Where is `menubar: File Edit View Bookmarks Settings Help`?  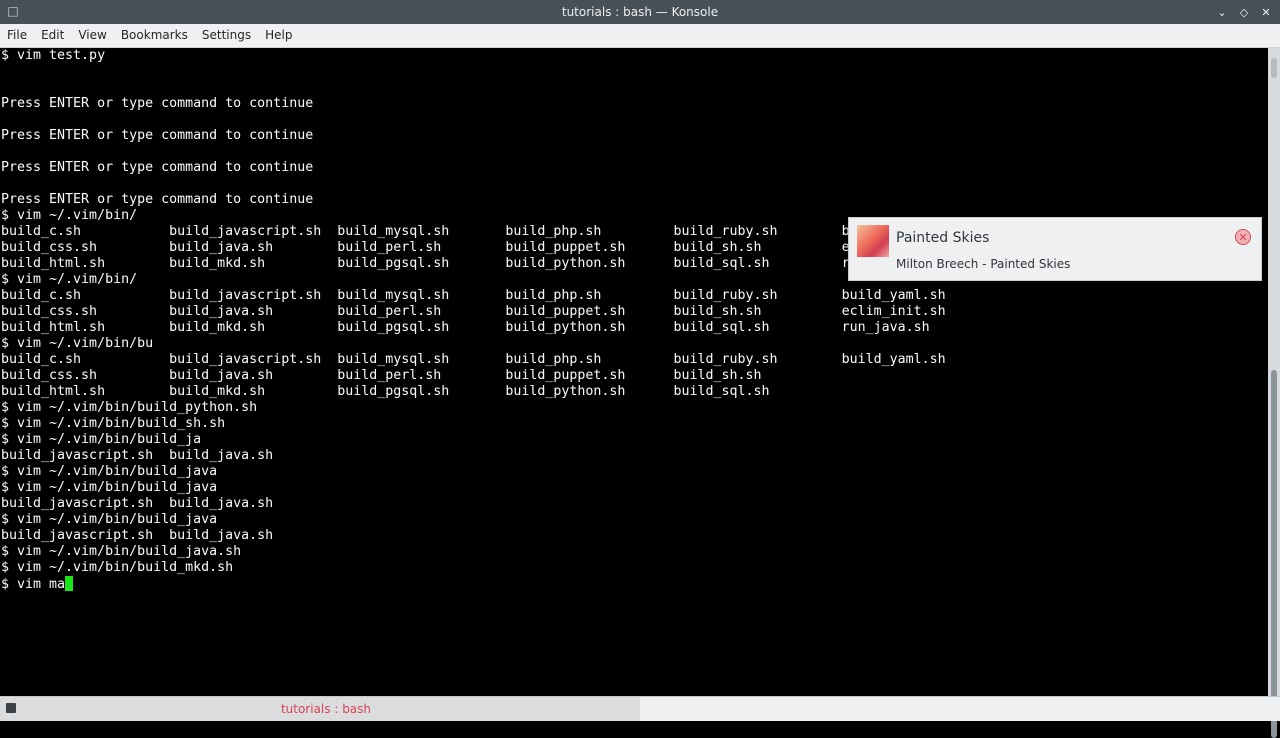
menubar: File Edit View Bookmarks Settings Help is located at coordinates (640, 36).